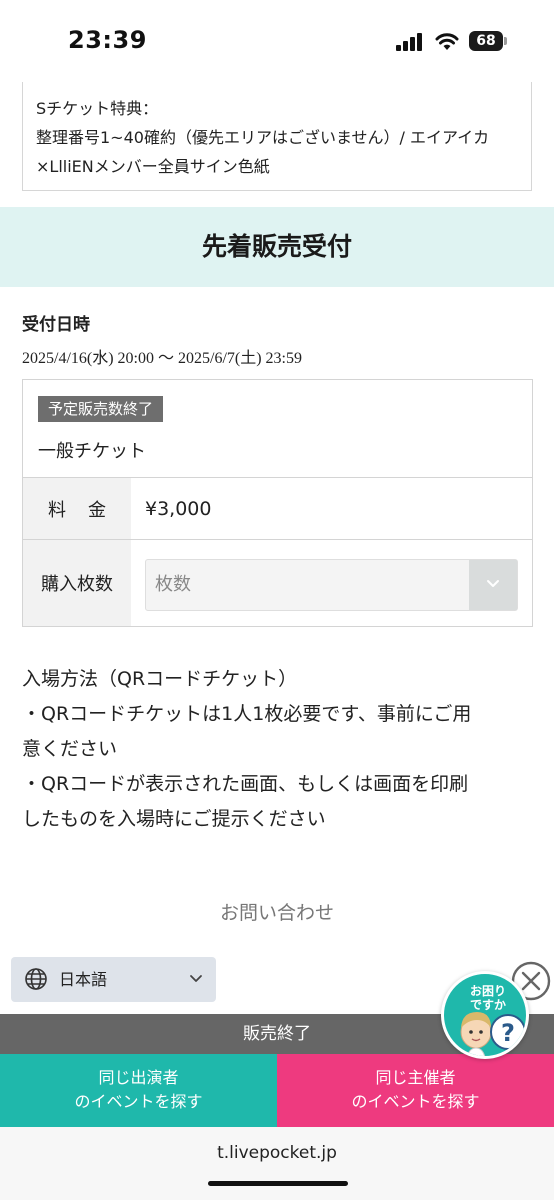 The width and height of the screenshot is (554, 1200). I want to click on same-organizer-line2: のイベントを探す, so click(415, 1101).